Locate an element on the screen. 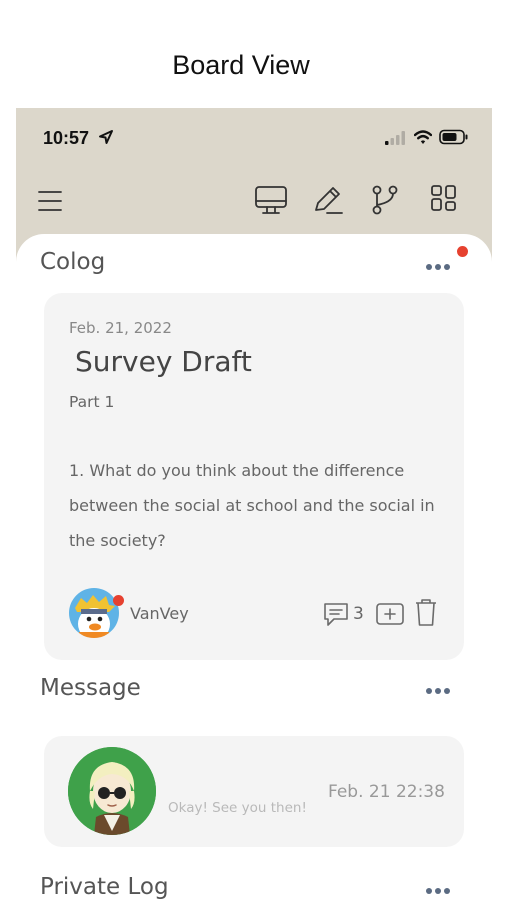 This screenshot has width=507, height=900. author-avatar is located at coordinates (94, 613).